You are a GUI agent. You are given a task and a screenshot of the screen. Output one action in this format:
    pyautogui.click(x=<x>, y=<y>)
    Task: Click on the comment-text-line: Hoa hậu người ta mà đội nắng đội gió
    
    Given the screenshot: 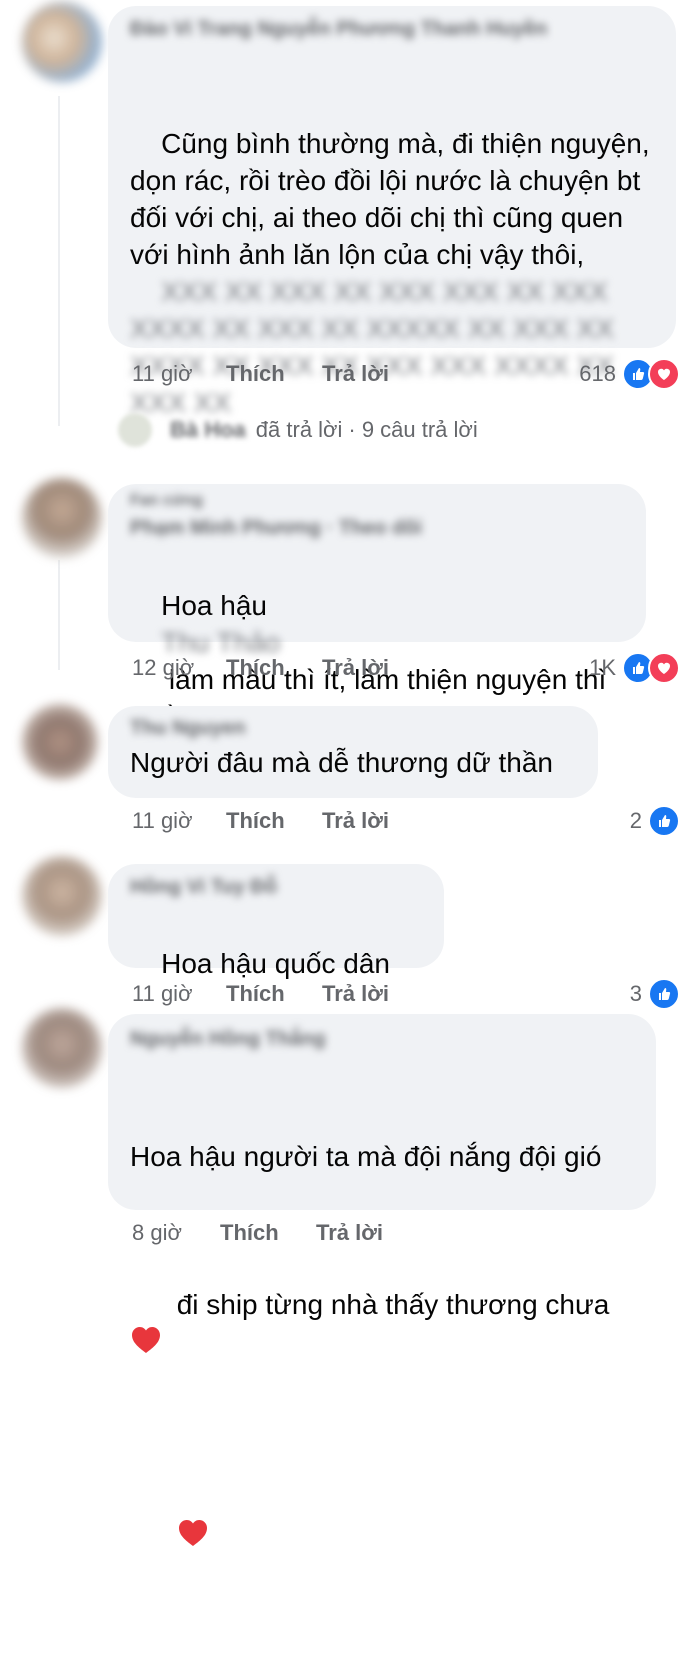 What is the action you would take?
    pyautogui.click(x=366, y=1156)
    